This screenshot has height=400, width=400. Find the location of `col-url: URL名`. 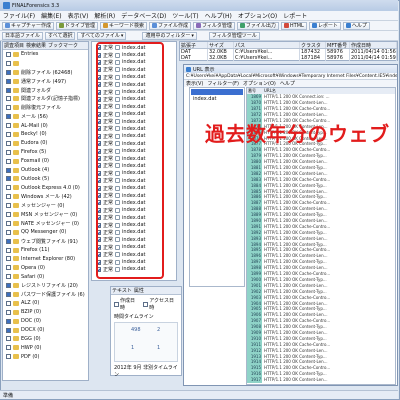

col-url: URL名 is located at coordinates (269, 91).